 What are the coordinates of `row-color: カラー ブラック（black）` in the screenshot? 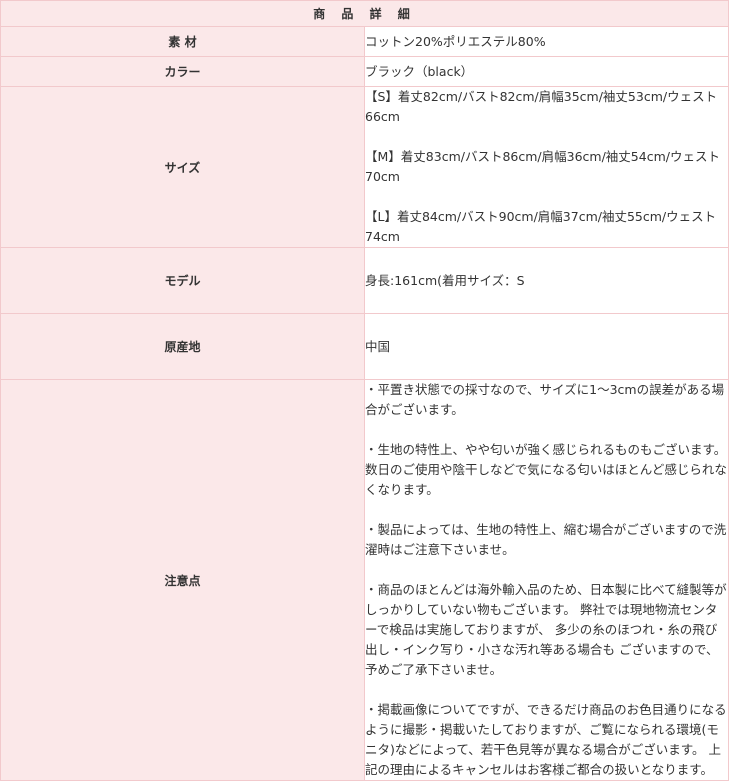 It's located at (364, 71).